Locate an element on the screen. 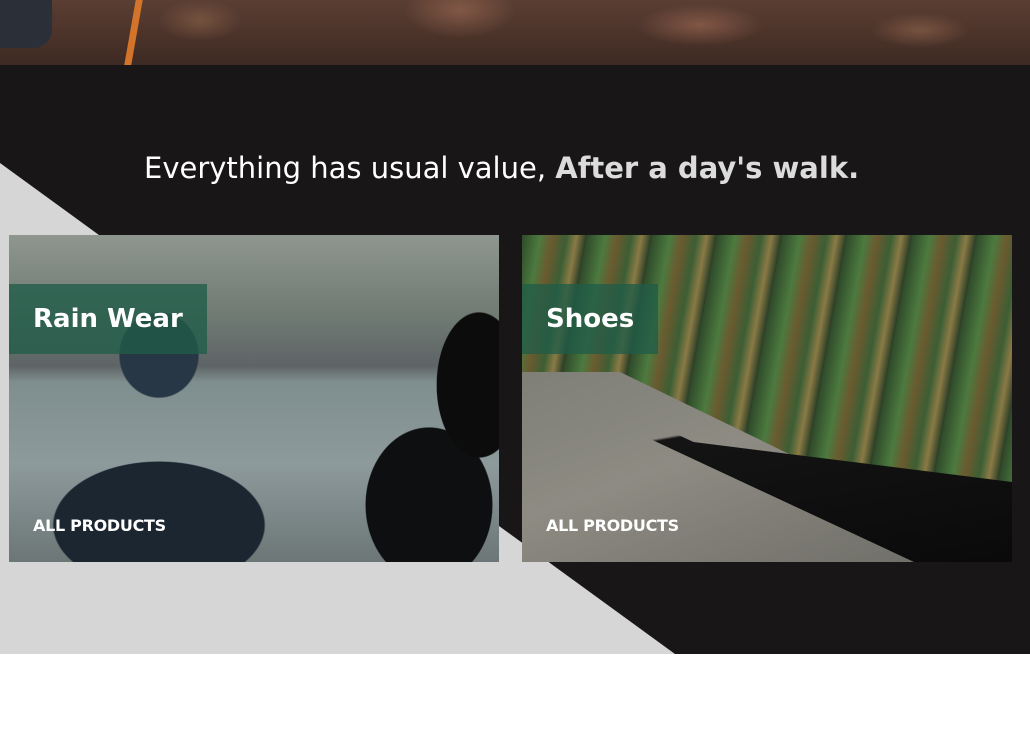 This screenshot has width=1030, height=743. hero-boot-detail is located at coordinates (26, 24).